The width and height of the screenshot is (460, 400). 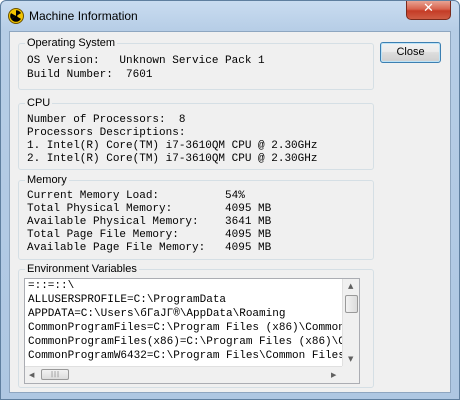 What do you see at coordinates (51, 286) in the screenshot?
I see `list-item: =::=::\` at bounding box center [51, 286].